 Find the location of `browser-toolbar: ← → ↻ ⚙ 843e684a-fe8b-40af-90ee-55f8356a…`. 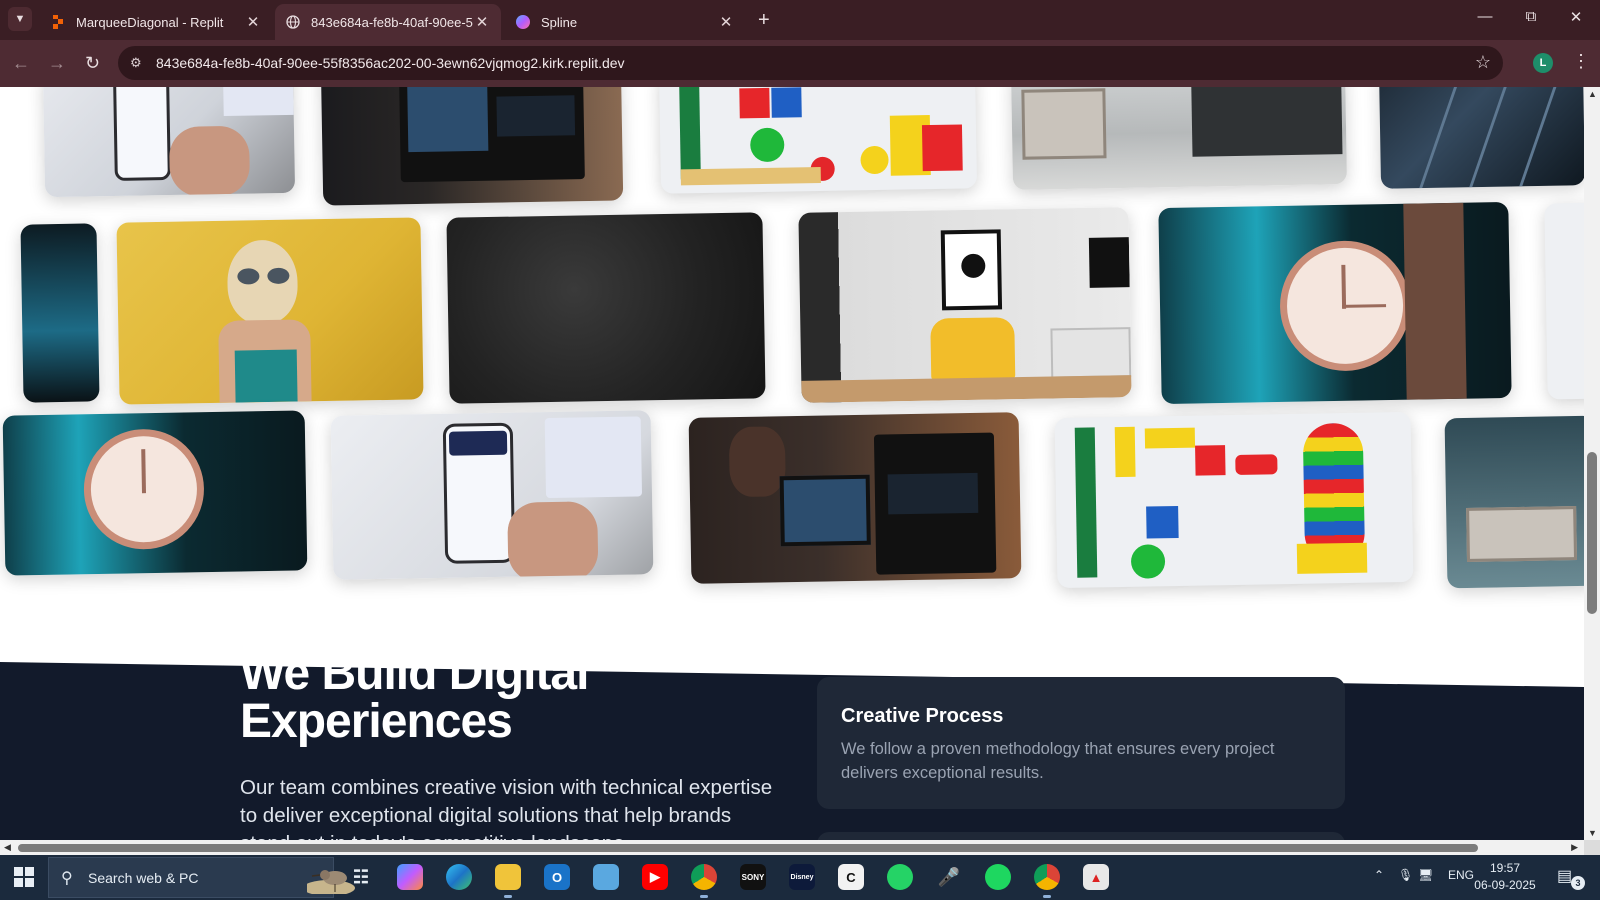

browser-toolbar: ← → ↻ ⚙ 843e684a-fe8b-40af-90ee-55f8356a… is located at coordinates (800, 63).